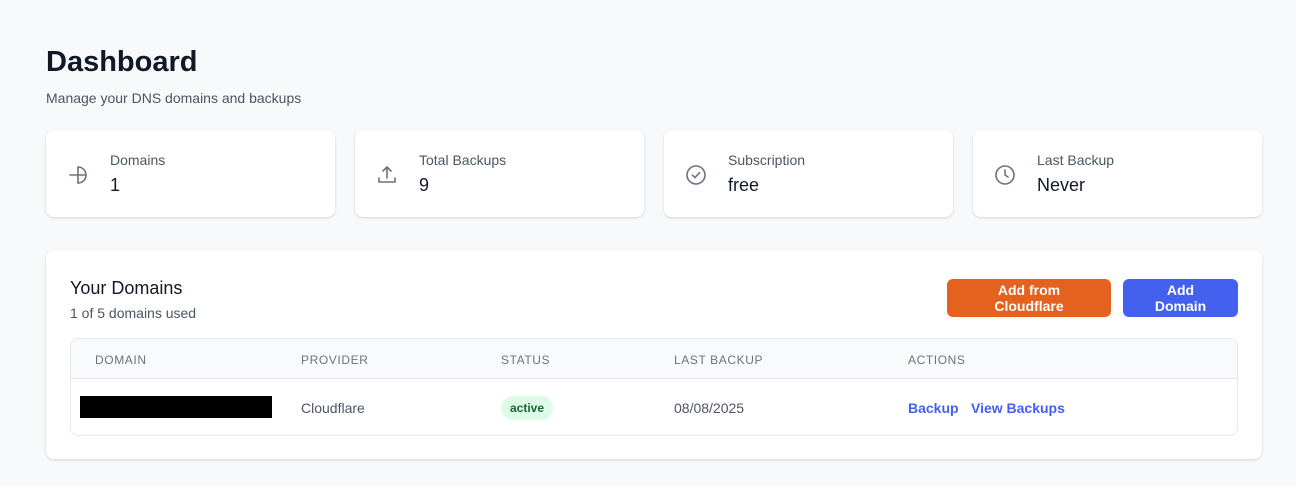 The width and height of the screenshot is (1296, 486). Describe the element at coordinates (78, 175) in the screenshot. I see `globe-icon` at that location.